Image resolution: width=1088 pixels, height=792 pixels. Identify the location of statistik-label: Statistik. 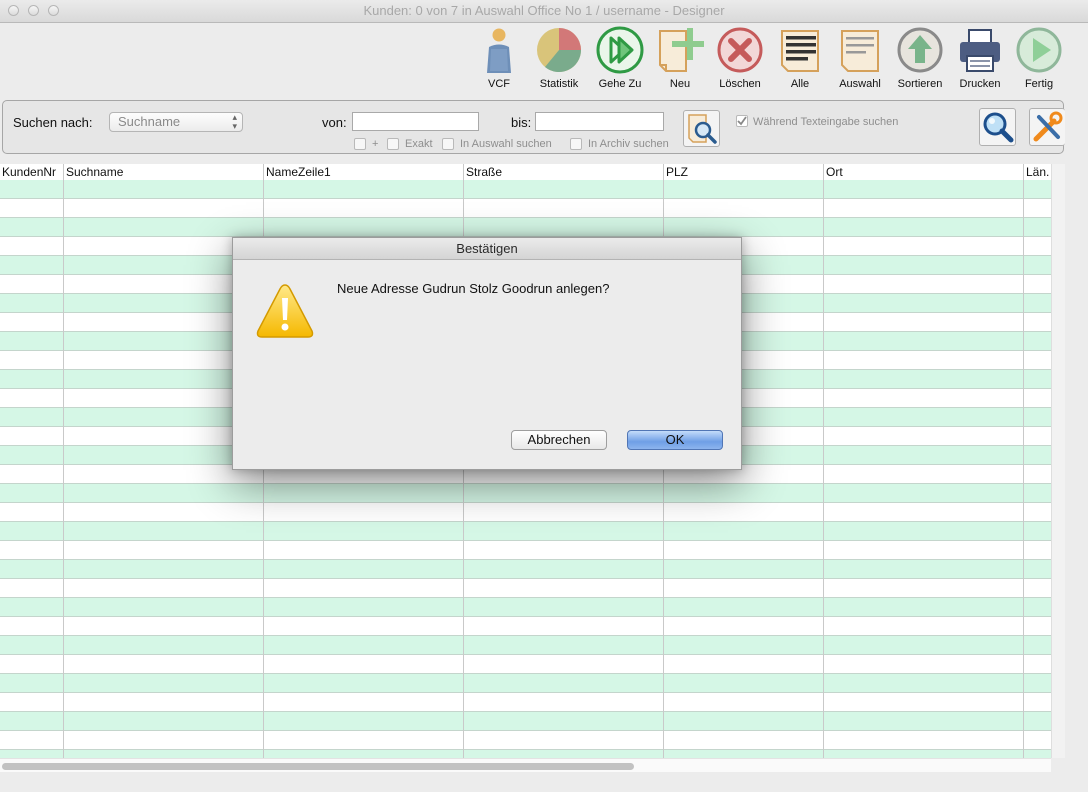
(559, 84).